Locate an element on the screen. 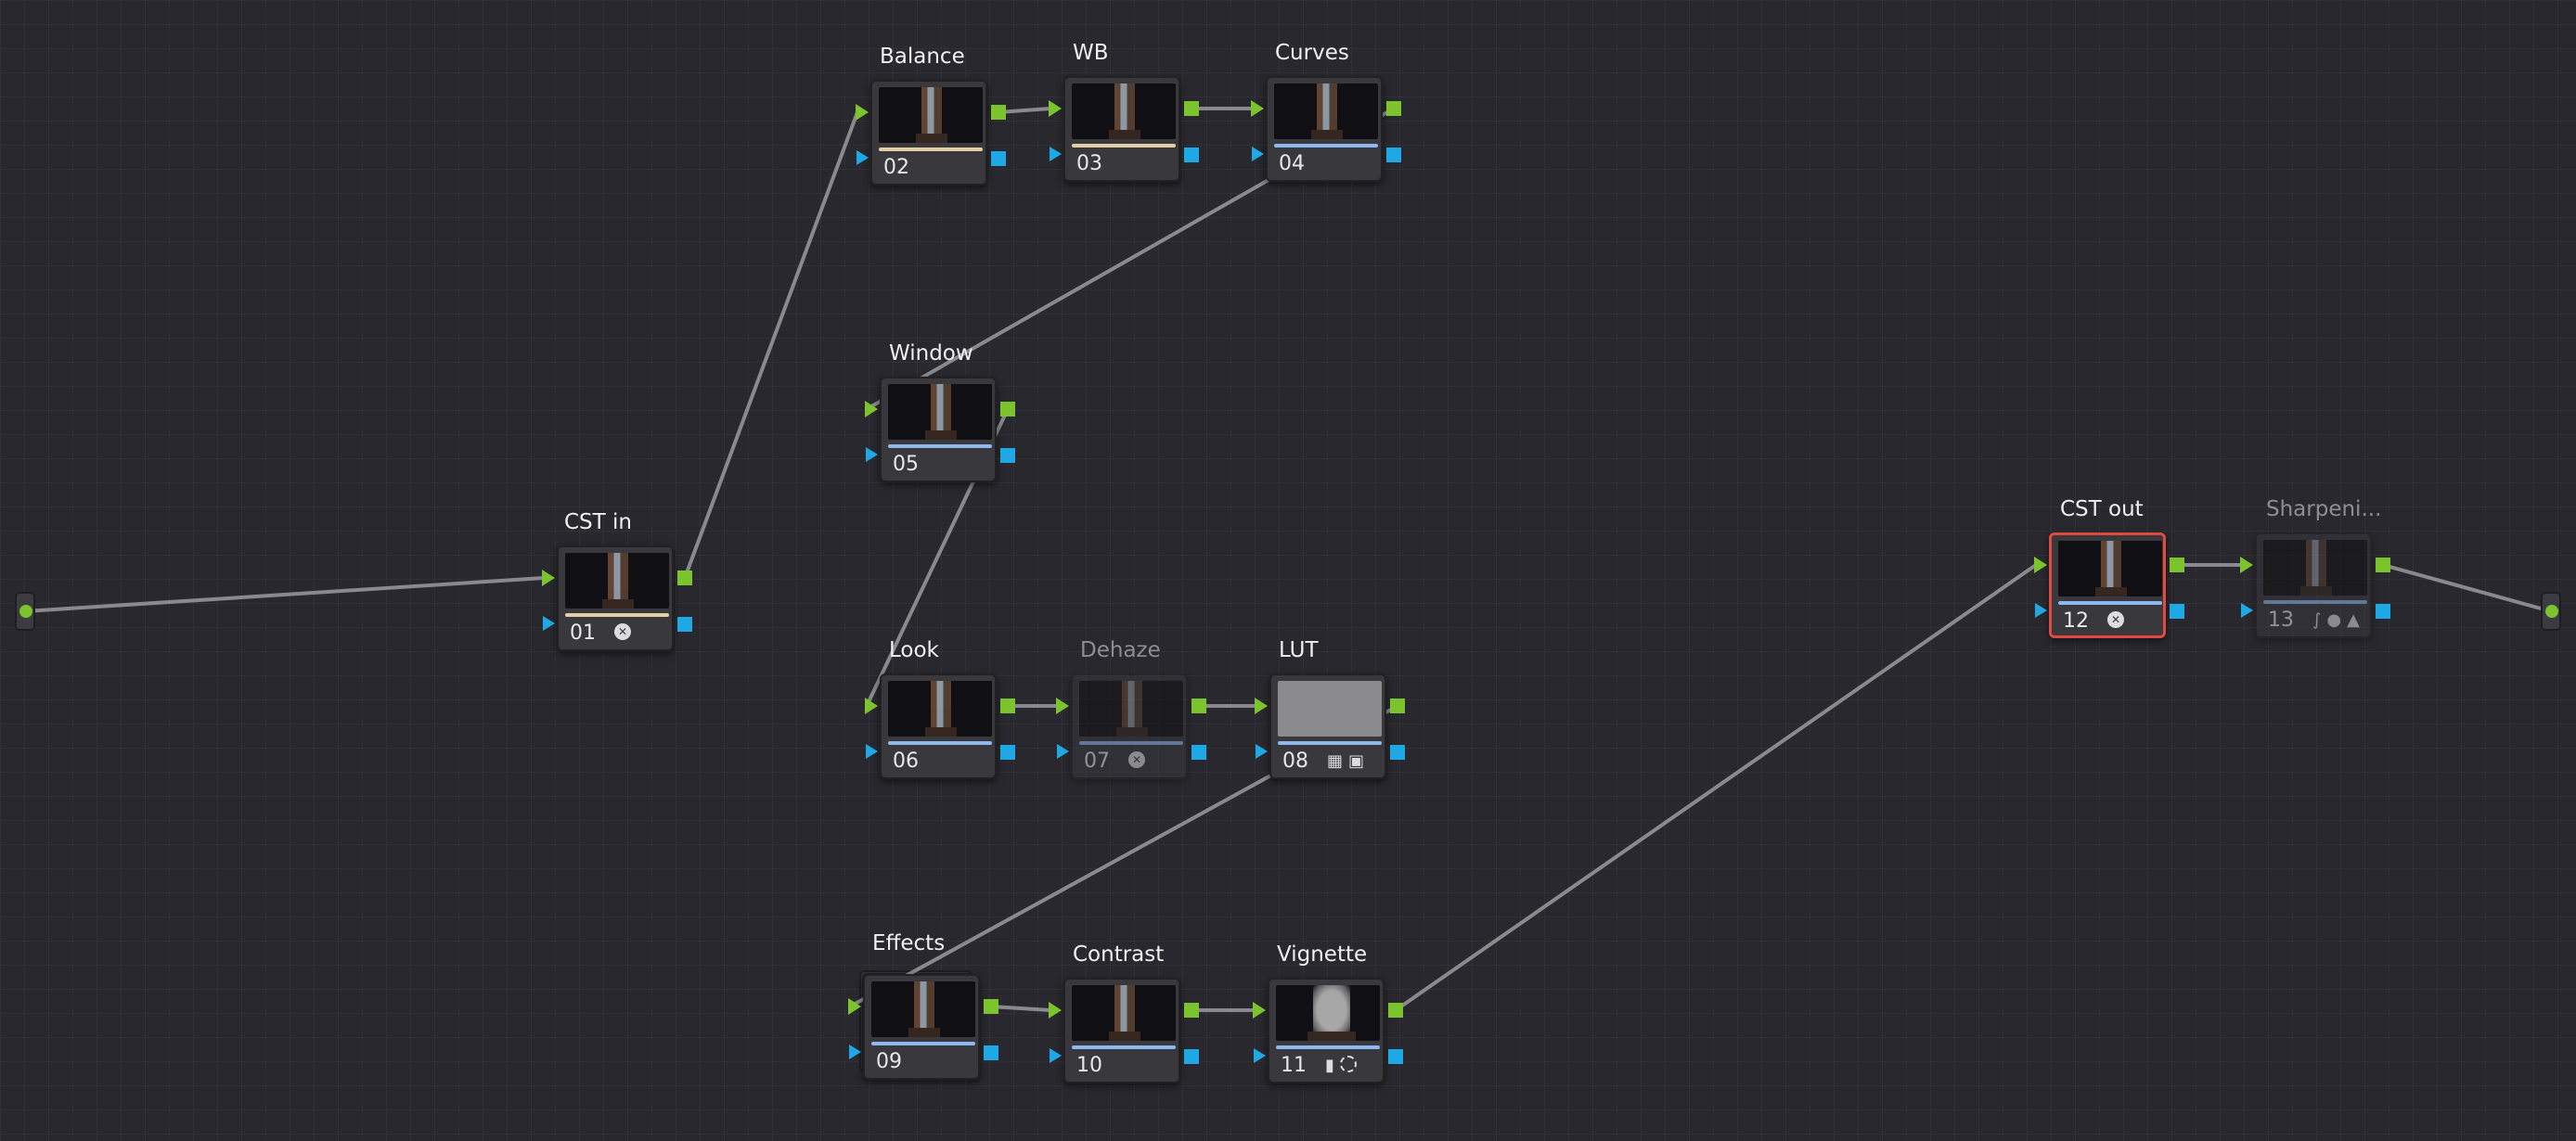  lut-icon: ▣ is located at coordinates (1357, 761).